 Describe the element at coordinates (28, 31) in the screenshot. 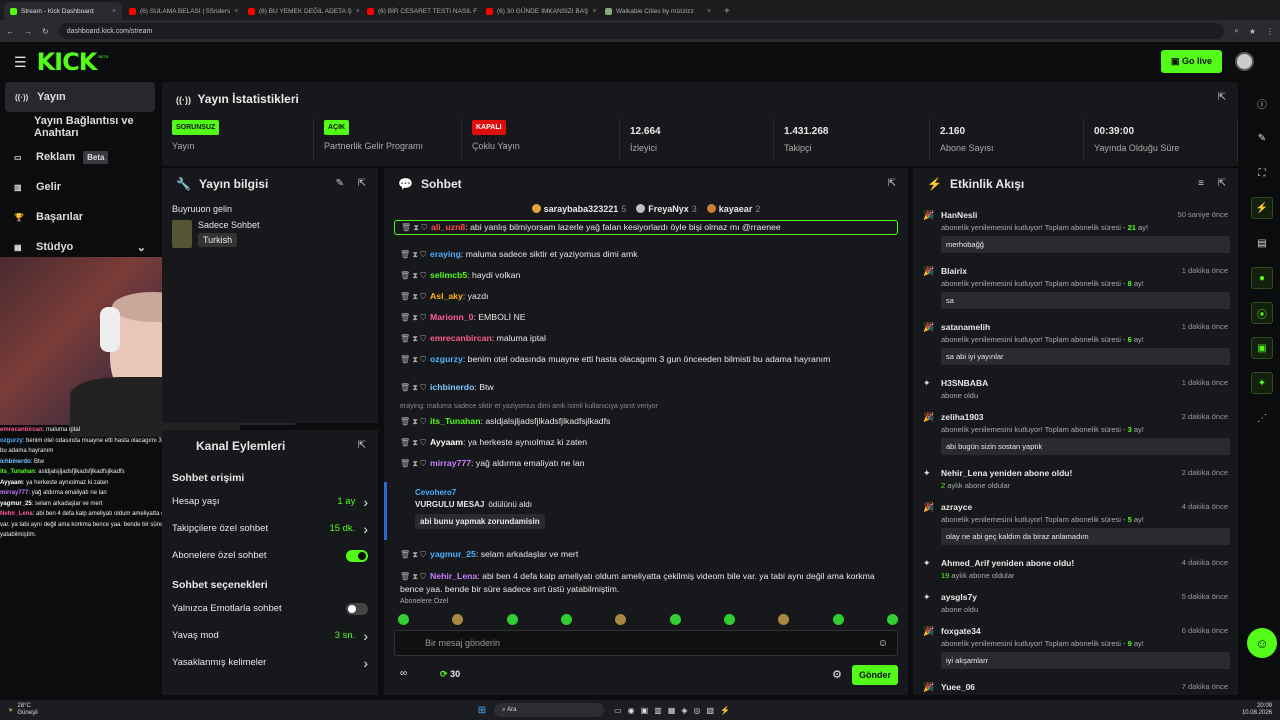

I see `forward-icon: →` at that location.